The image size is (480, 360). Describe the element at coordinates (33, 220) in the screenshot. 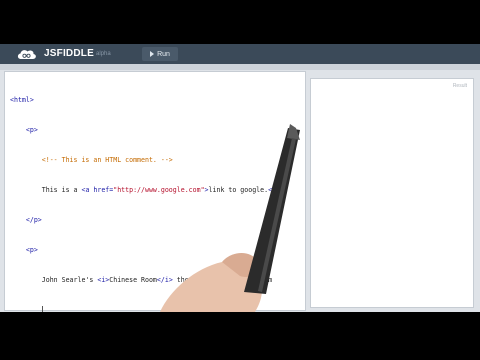

I see `code-token: </p>` at that location.